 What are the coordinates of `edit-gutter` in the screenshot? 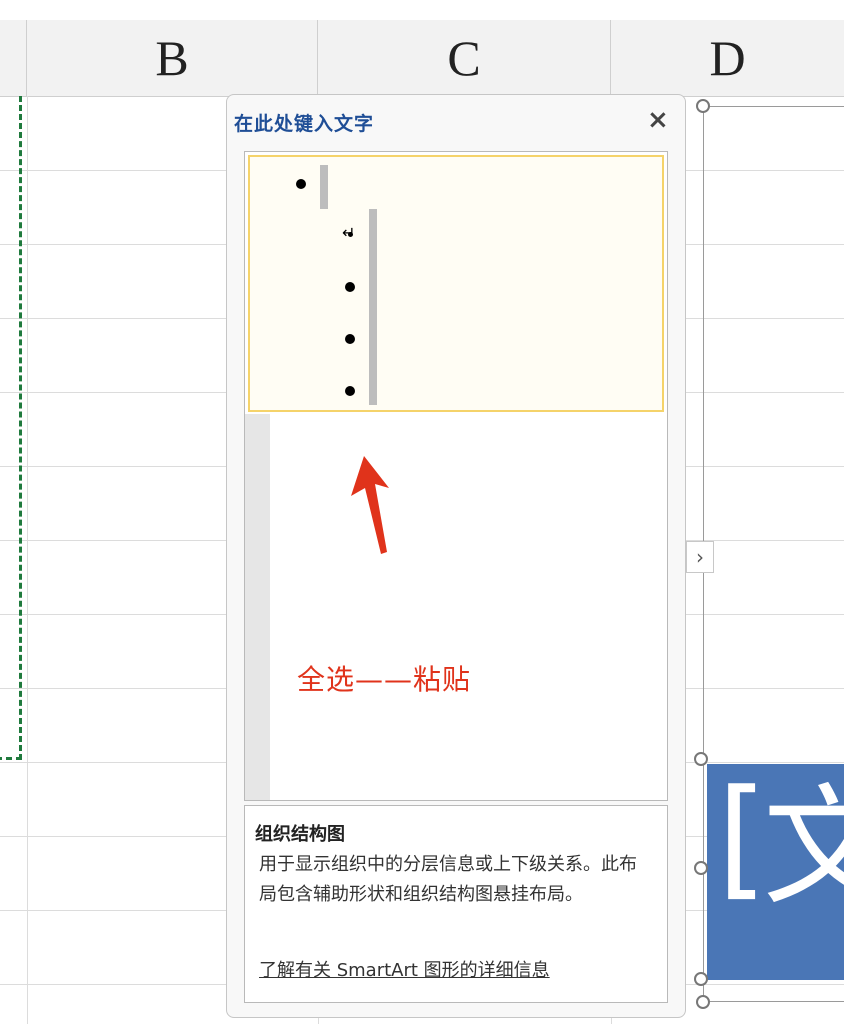 It's located at (257, 607).